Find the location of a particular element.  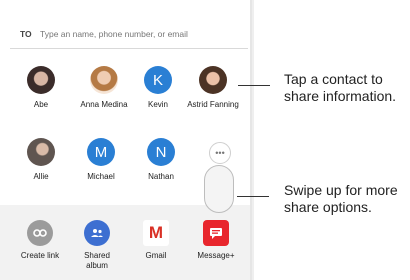

contact-name: Astrid Fanning is located at coordinates (213, 104).